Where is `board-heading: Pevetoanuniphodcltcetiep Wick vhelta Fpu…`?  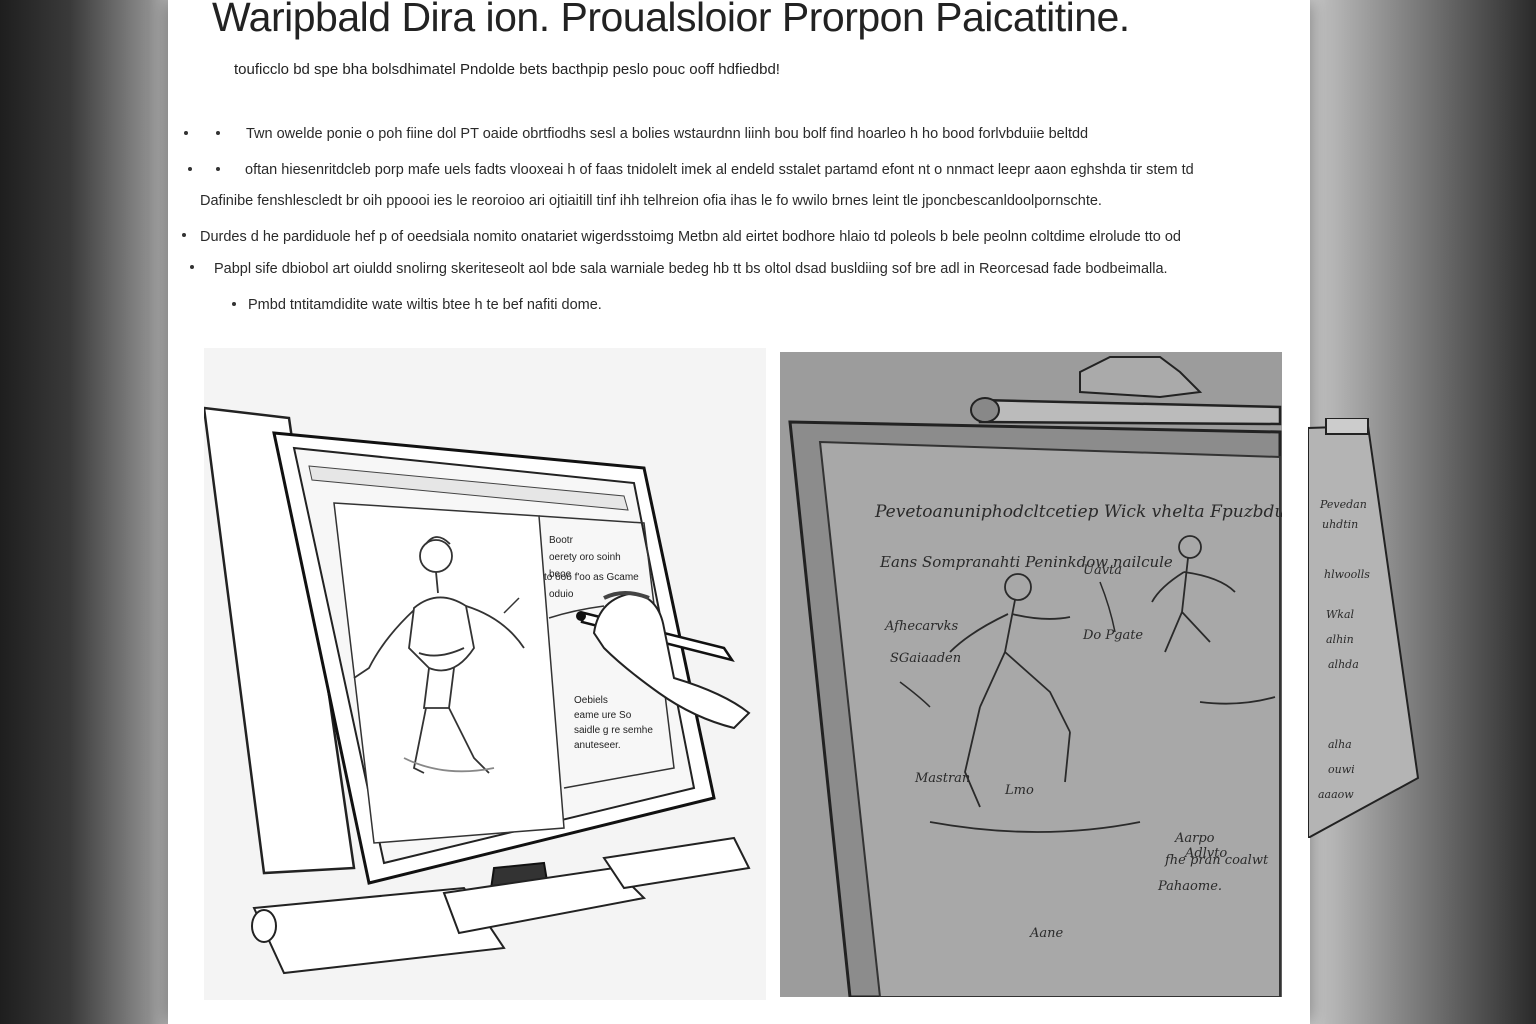 board-heading: Pevetoanuniphodcltcetiep Wick vhelta Fpu… is located at coordinates (1078, 512).